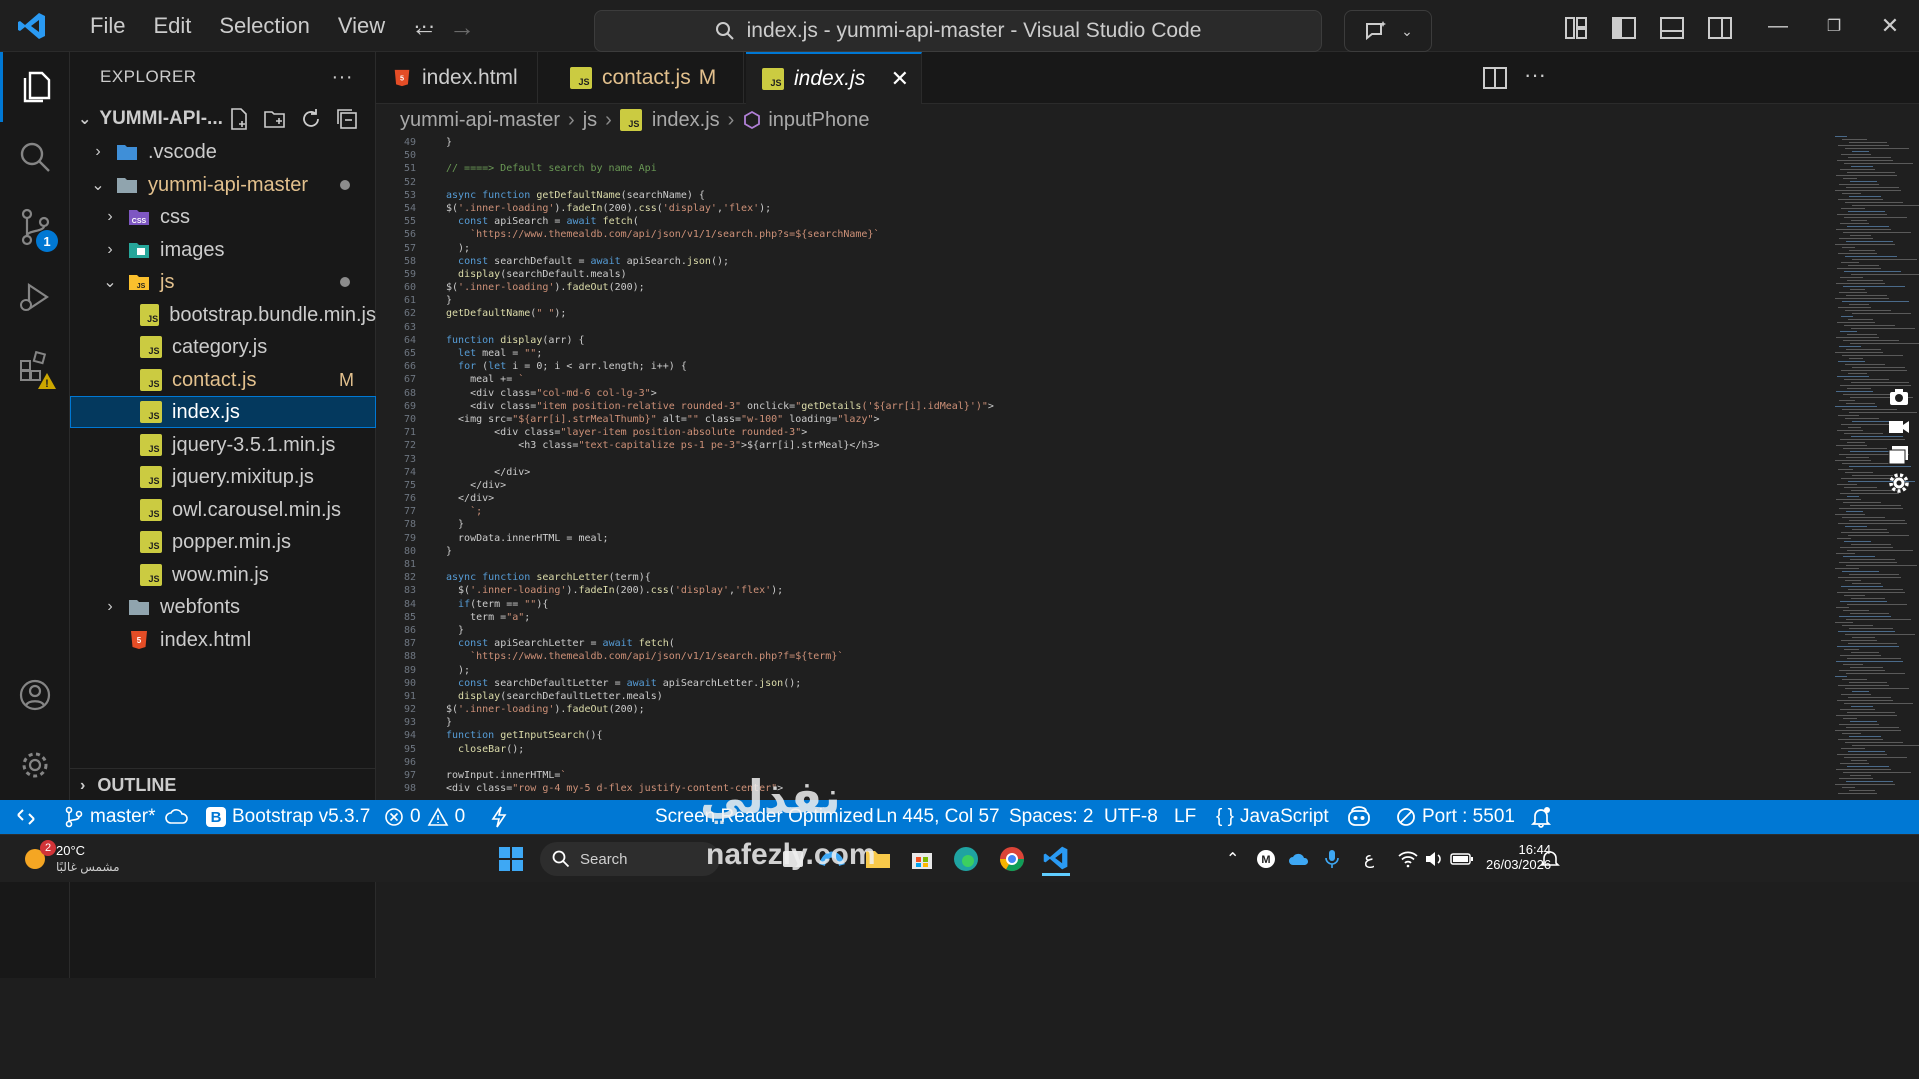  I want to click on onedrive-icon, so click(1299, 859).